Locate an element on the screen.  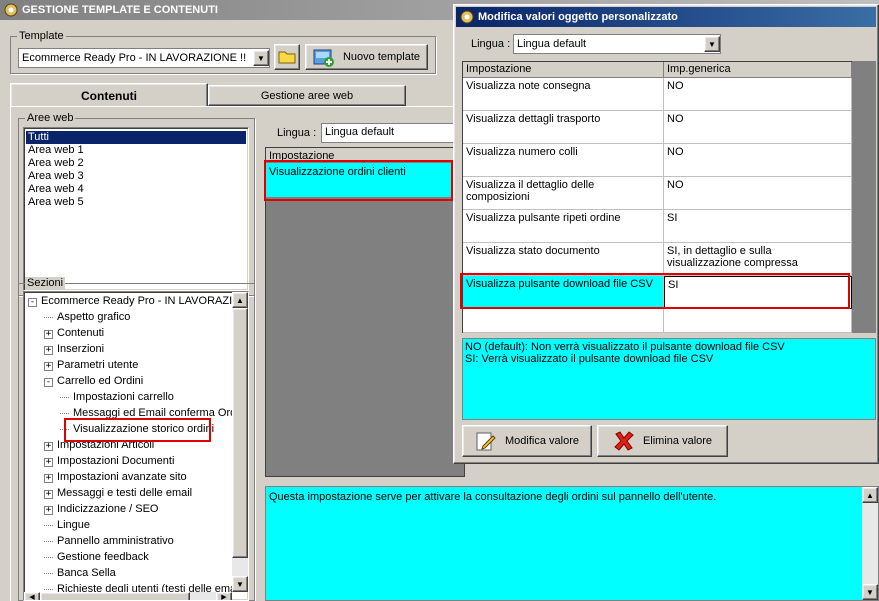
tree-item: Messaggi ed Email conferma Ordine is located at coordinates (146, 413).